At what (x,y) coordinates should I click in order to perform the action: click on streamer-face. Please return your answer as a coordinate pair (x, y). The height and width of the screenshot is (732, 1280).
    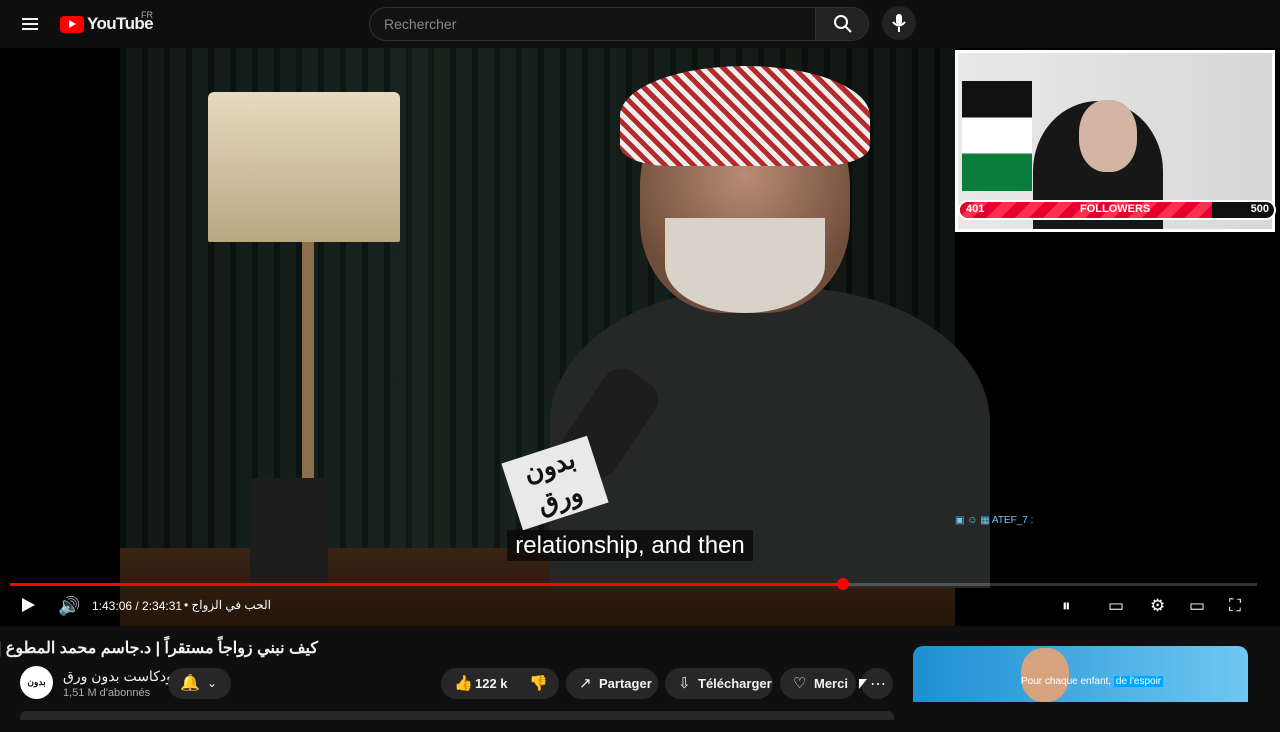
    Looking at the image, I should click on (1108, 136).